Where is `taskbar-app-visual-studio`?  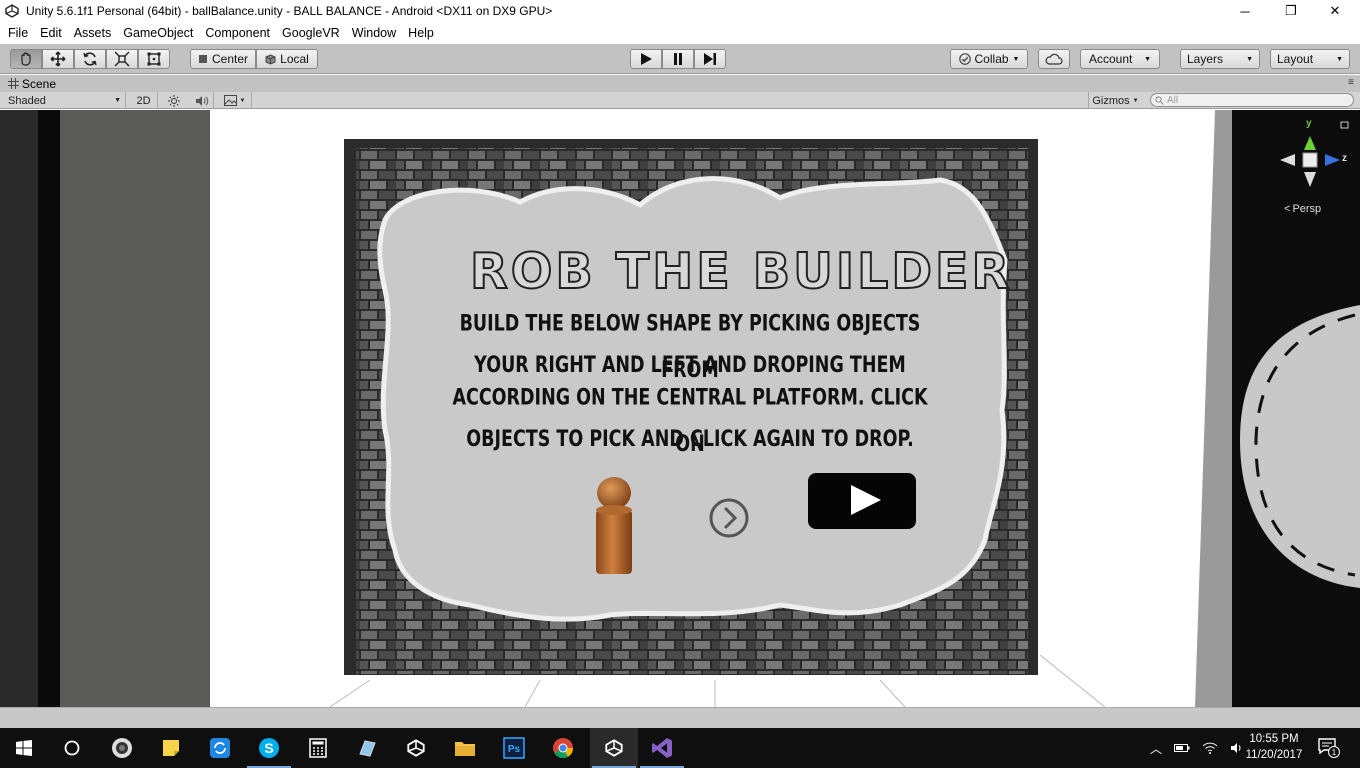 taskbar-app-visual-studio is located at coordinates (662, 748).